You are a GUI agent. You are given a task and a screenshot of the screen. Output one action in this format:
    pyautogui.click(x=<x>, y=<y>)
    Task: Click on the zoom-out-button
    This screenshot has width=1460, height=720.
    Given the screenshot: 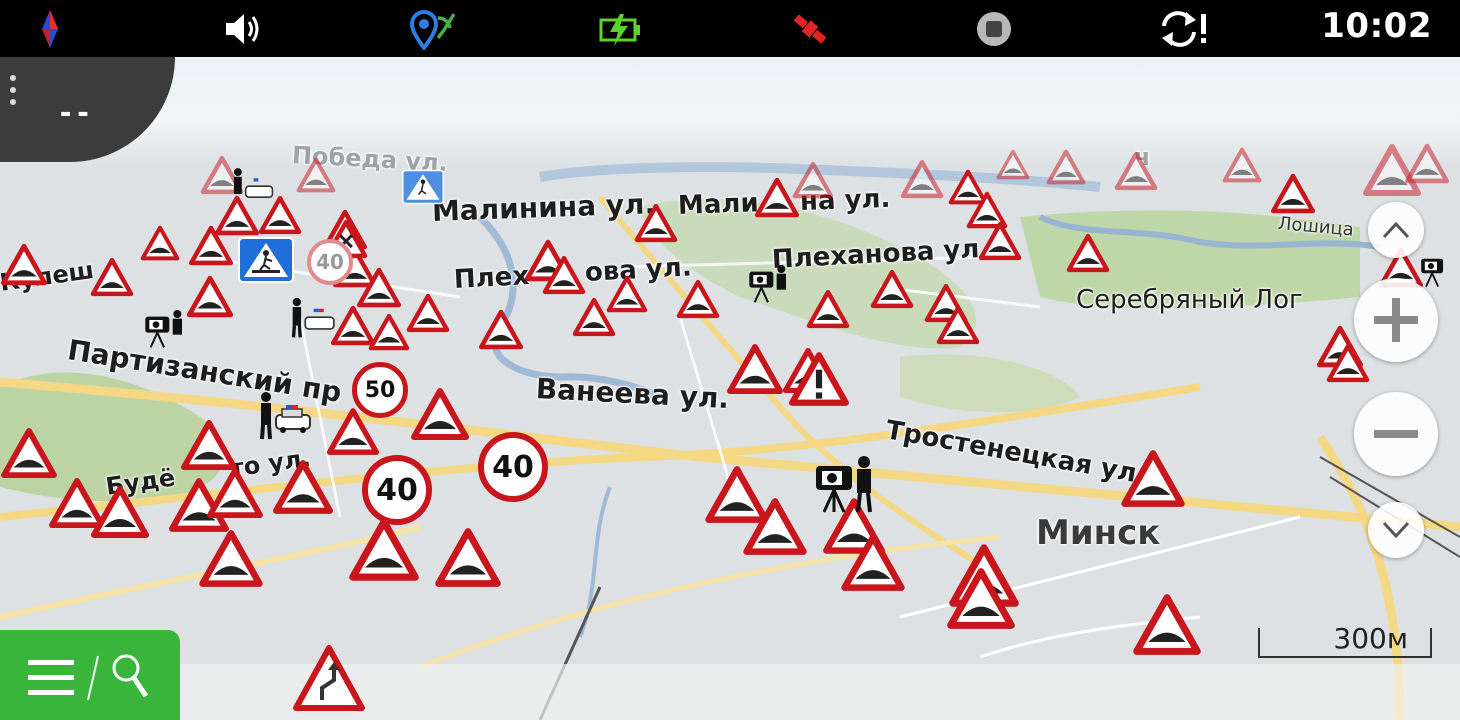 What is the action you would take?
    pyautogui.click(x=1396, y=434)
    